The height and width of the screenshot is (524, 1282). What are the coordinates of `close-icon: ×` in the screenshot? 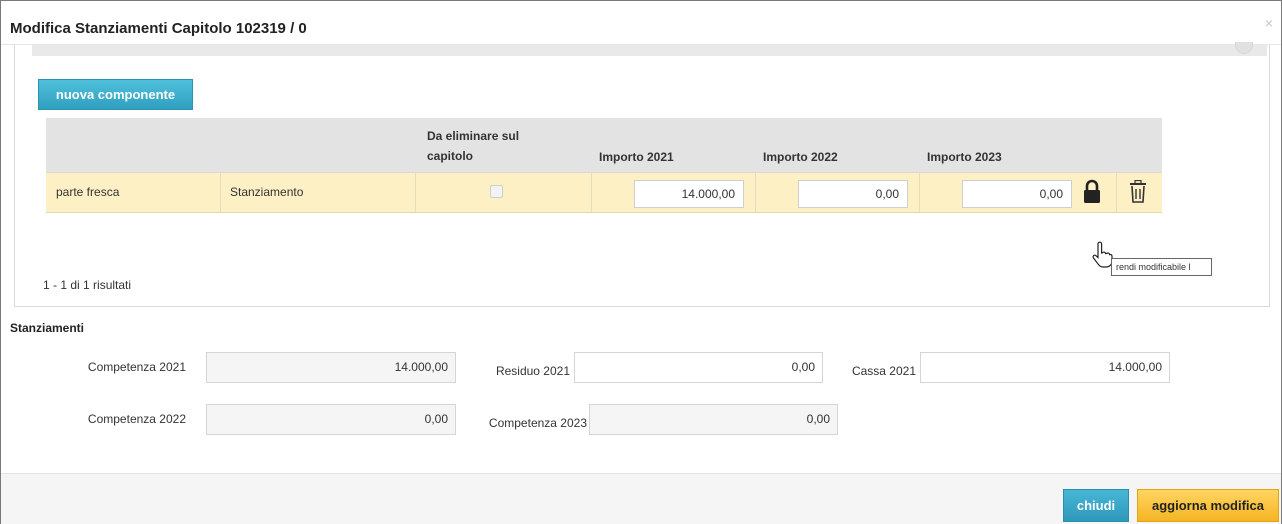 It's located at (1269, 23).